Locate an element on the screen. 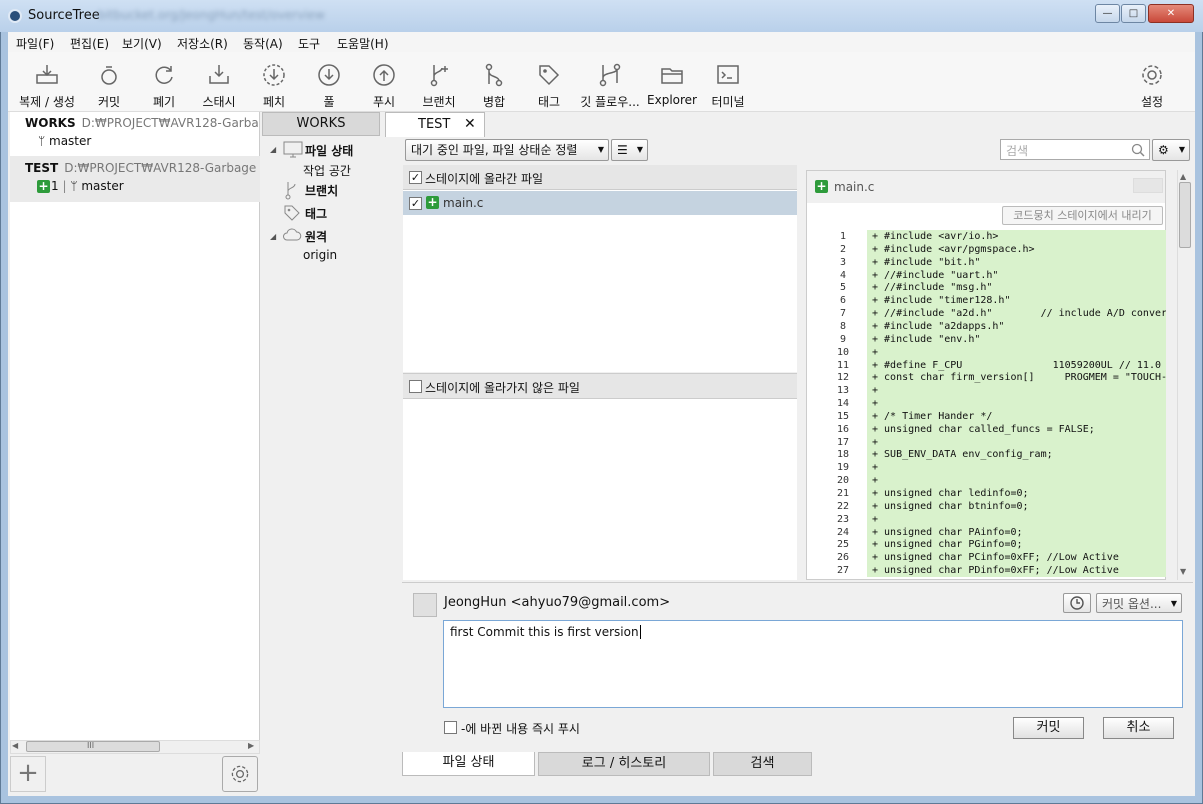 This screenshot has height=804, width=1203. view-mode-dropdown: ☰ ▼ is located at coordinates (629, 150).